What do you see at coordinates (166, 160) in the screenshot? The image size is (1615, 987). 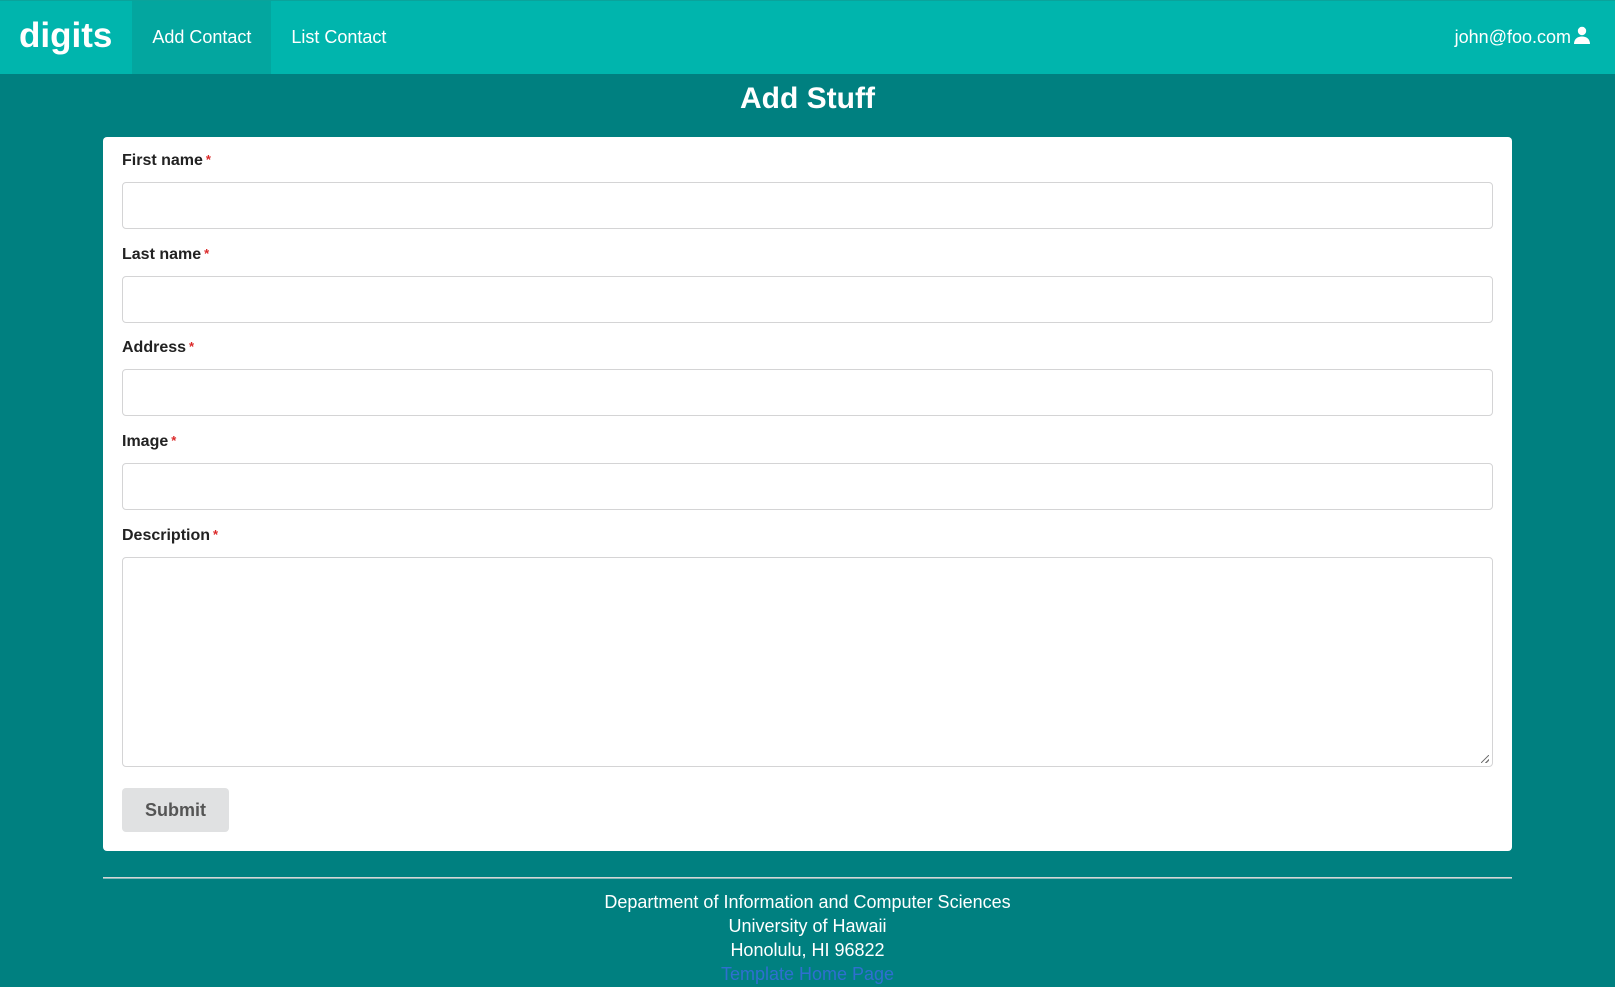 I see `first-name-label: First name *` at bounding box center [166, 160].